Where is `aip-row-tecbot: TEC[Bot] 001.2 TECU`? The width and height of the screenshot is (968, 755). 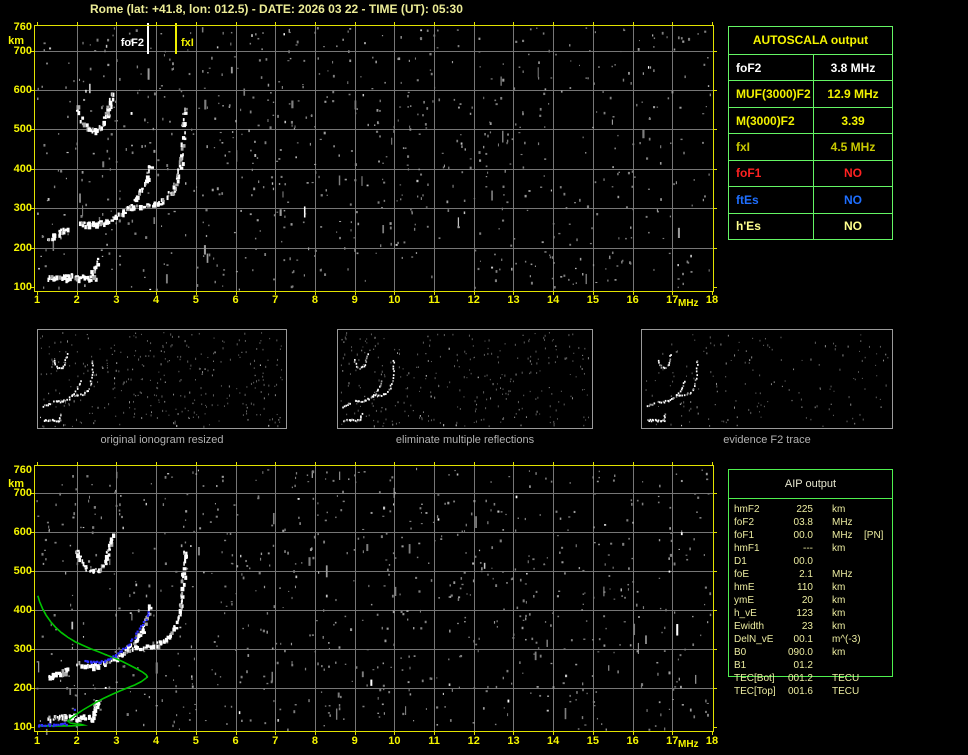 aip-row-tecbot: TEC[Bot] 001.2 TECU is located at coordinates (810, 678).